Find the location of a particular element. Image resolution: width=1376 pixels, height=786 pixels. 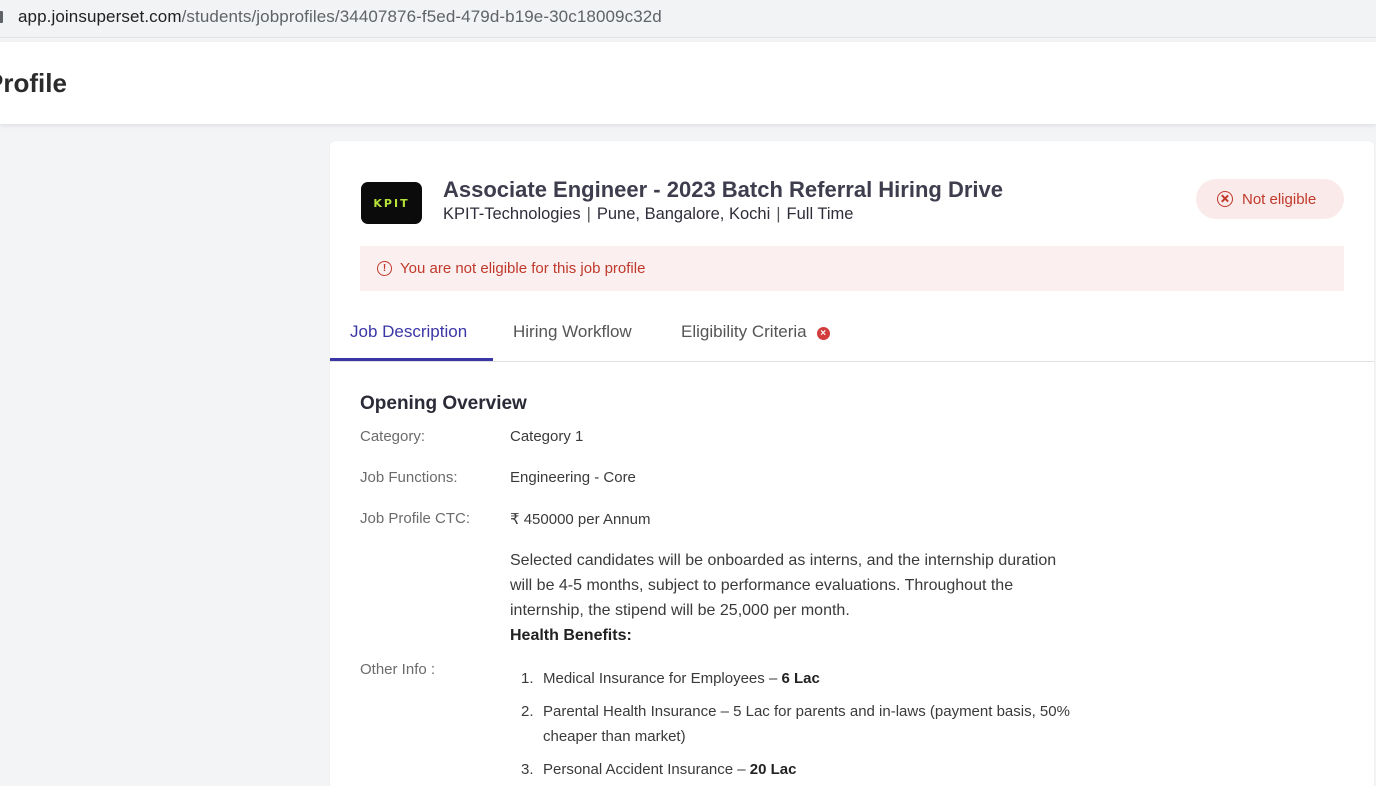

list-number: 2. is located at coordinates (527, 711).